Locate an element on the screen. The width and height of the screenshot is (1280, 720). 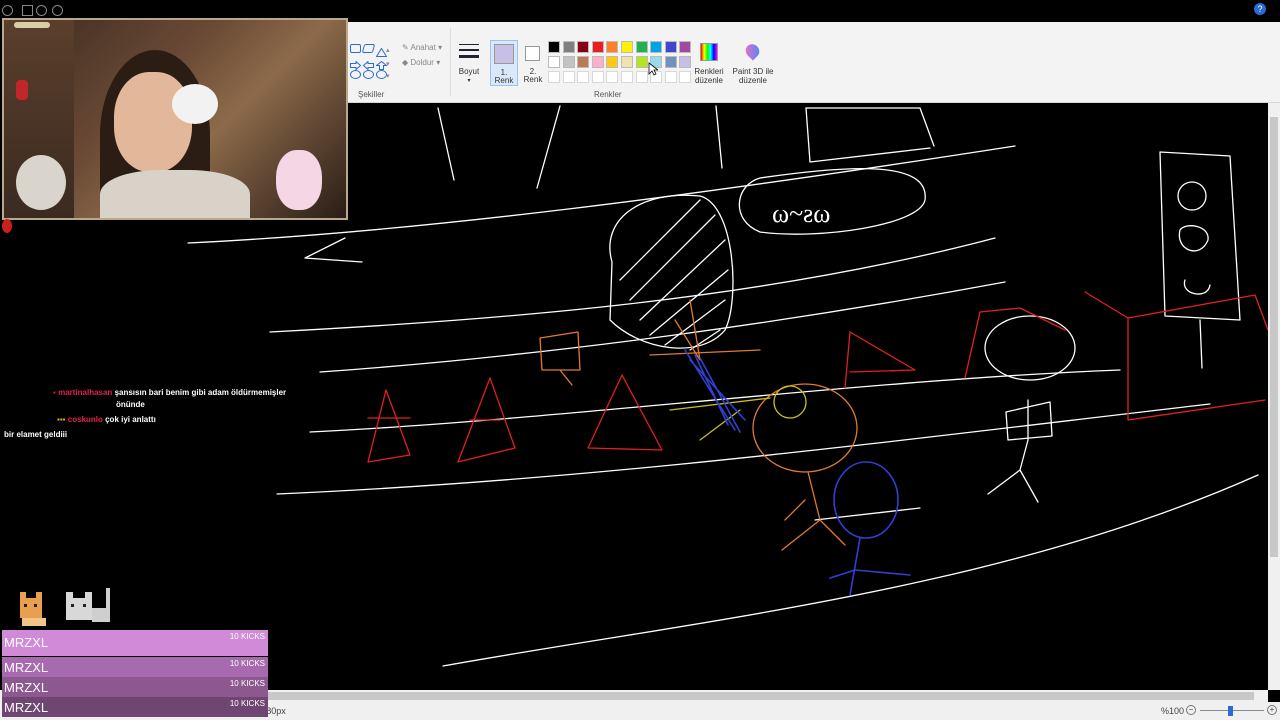
pixel-cat-orange-icon is located at coordinates (34, 608).